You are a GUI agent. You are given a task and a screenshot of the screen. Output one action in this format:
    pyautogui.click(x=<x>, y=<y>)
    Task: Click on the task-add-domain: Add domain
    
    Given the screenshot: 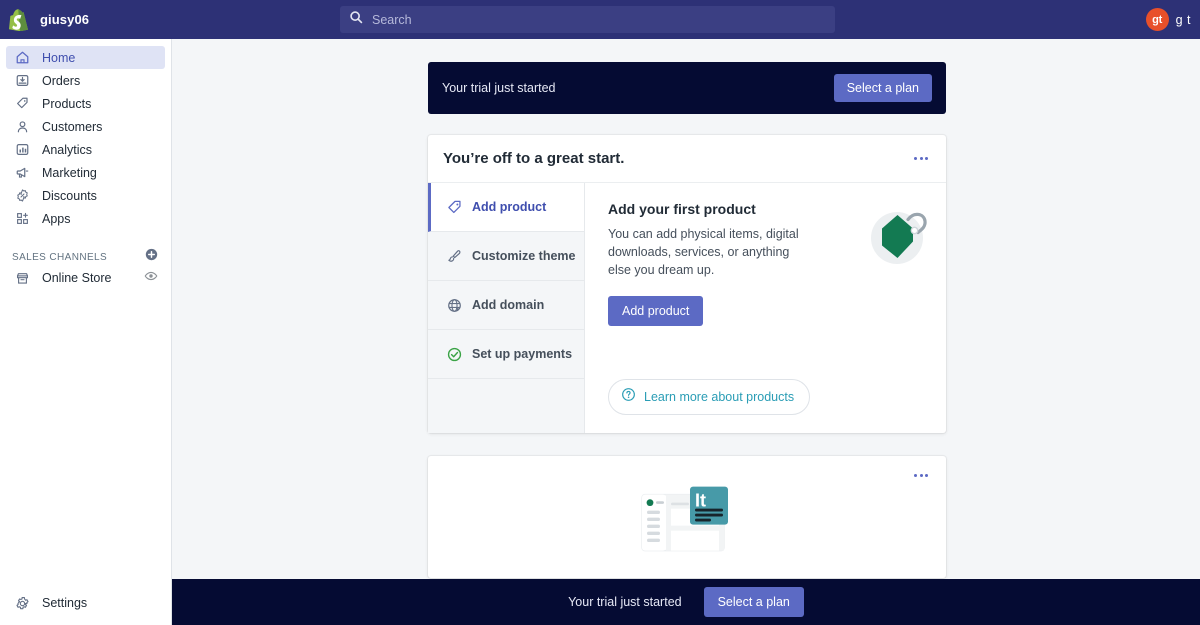 What is the action you would take?
    pyautogui.click(x=506, y=305)
    